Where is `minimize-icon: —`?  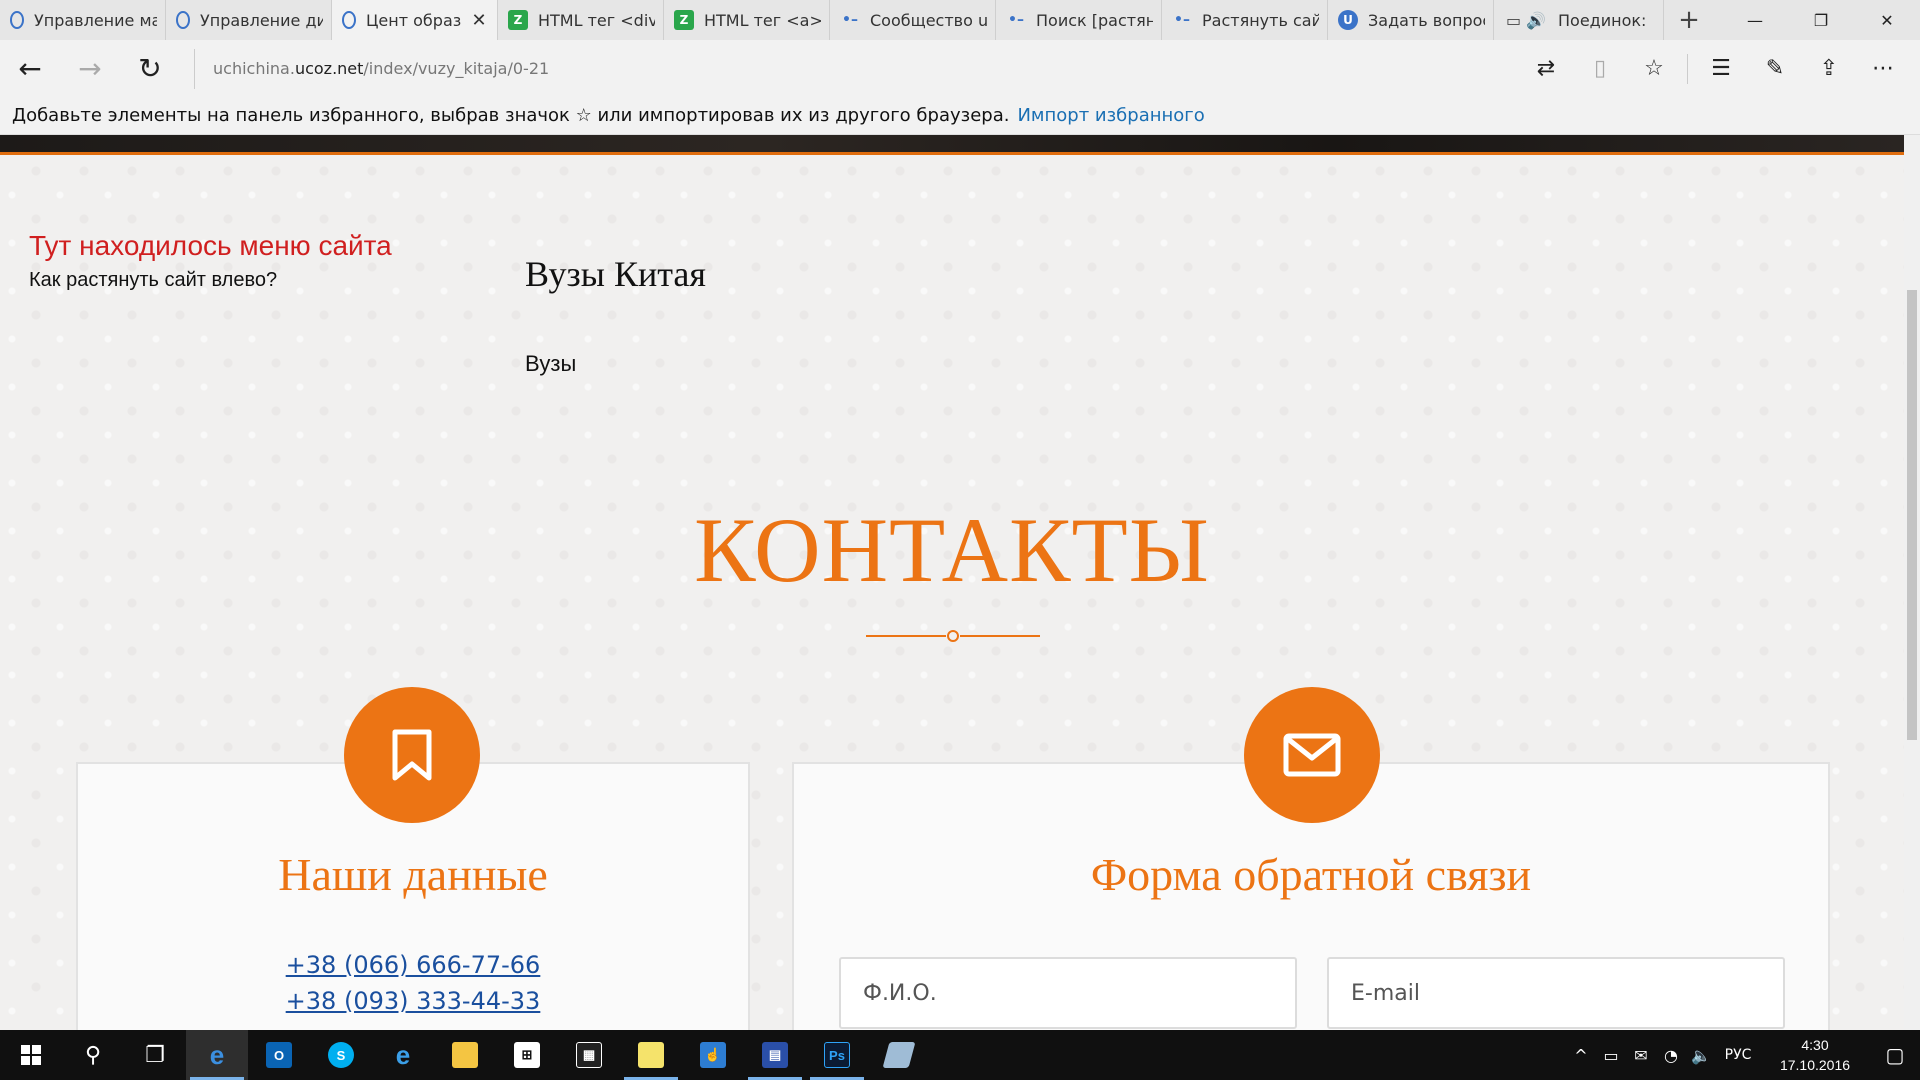
minimize-icon: — is located at coordinates (1755, 20).